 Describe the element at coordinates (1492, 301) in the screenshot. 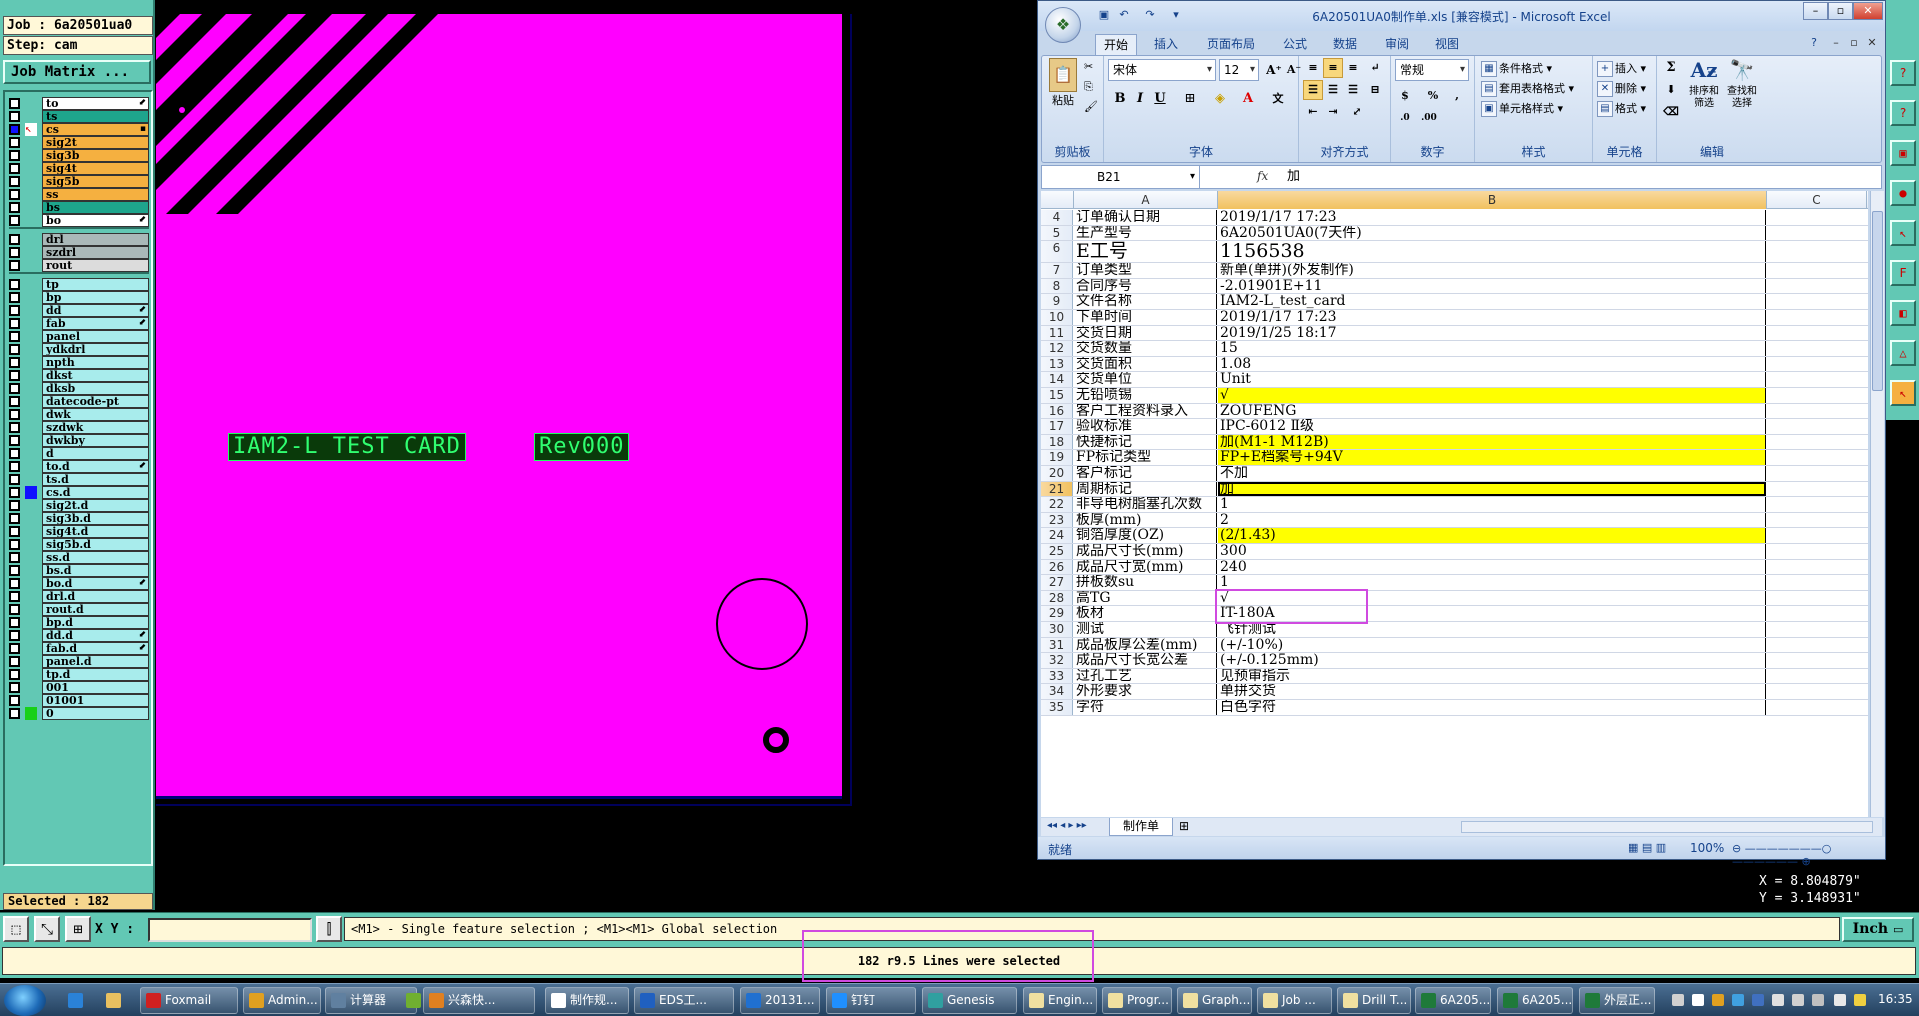

I see `cell-b: IAM2-L_test_card` at that location.